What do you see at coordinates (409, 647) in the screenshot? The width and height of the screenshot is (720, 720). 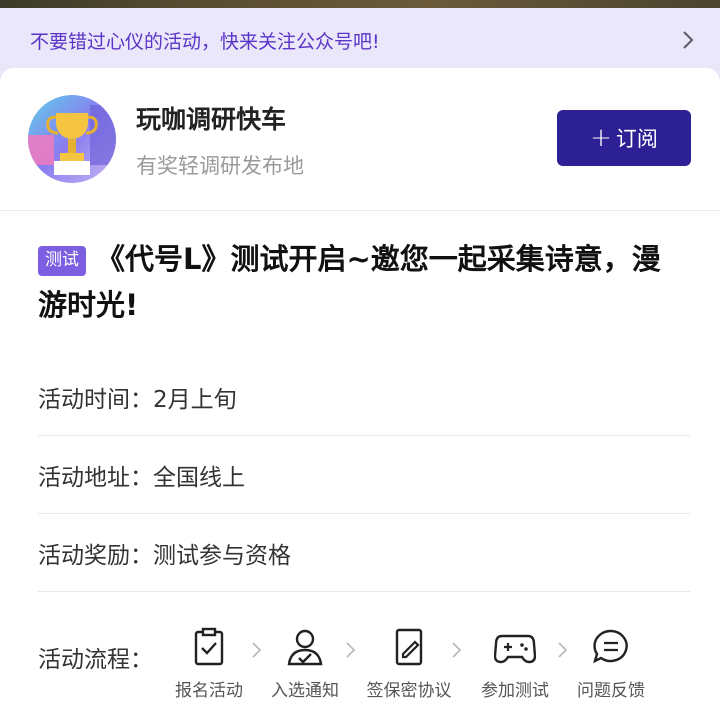 I see `document-sign-icon` at bounding box center [409, 647].